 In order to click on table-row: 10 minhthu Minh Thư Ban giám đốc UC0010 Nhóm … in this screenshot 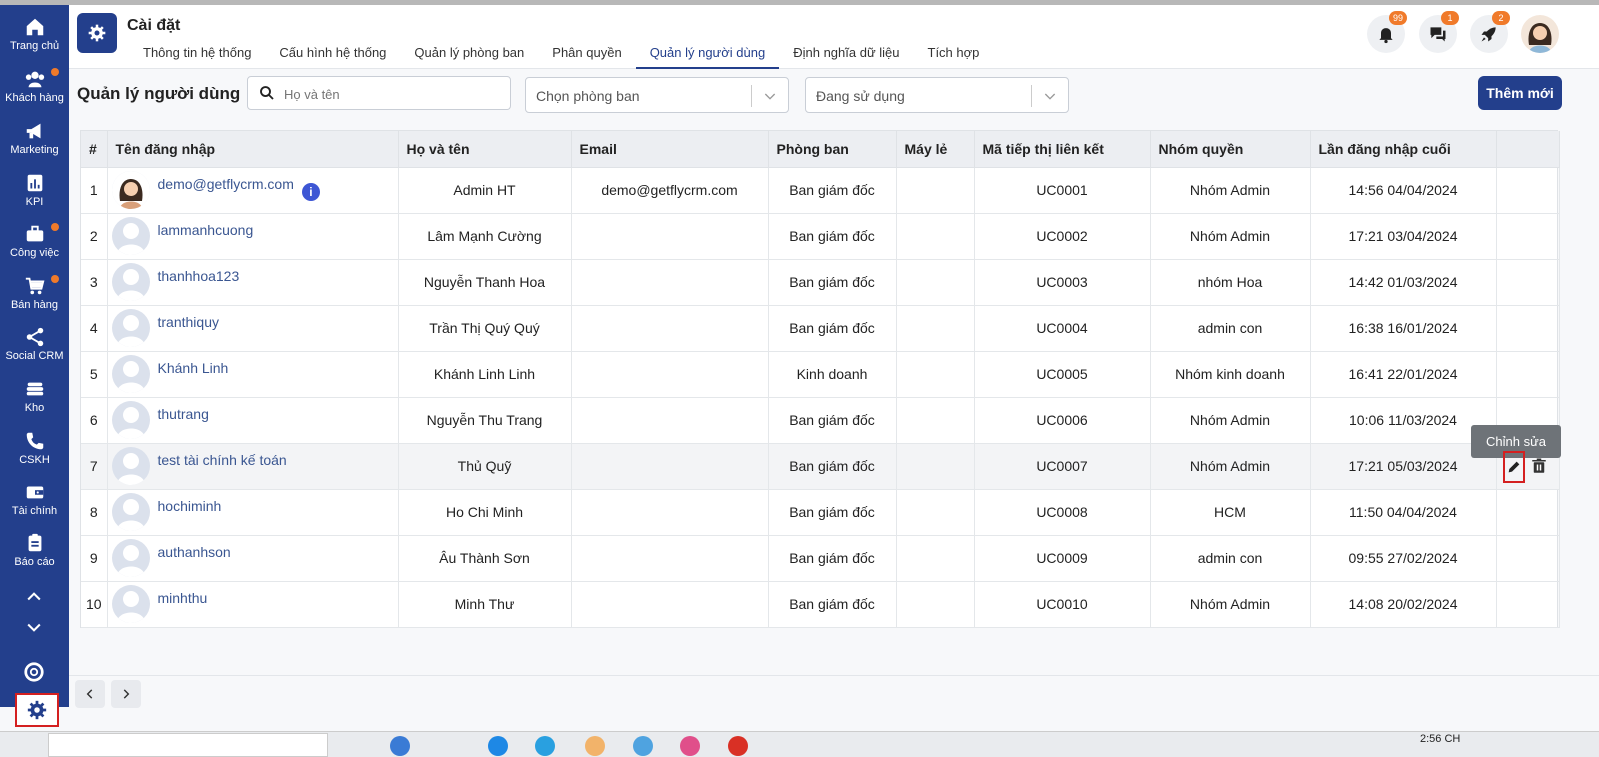, I will do `click(820, 604)`.